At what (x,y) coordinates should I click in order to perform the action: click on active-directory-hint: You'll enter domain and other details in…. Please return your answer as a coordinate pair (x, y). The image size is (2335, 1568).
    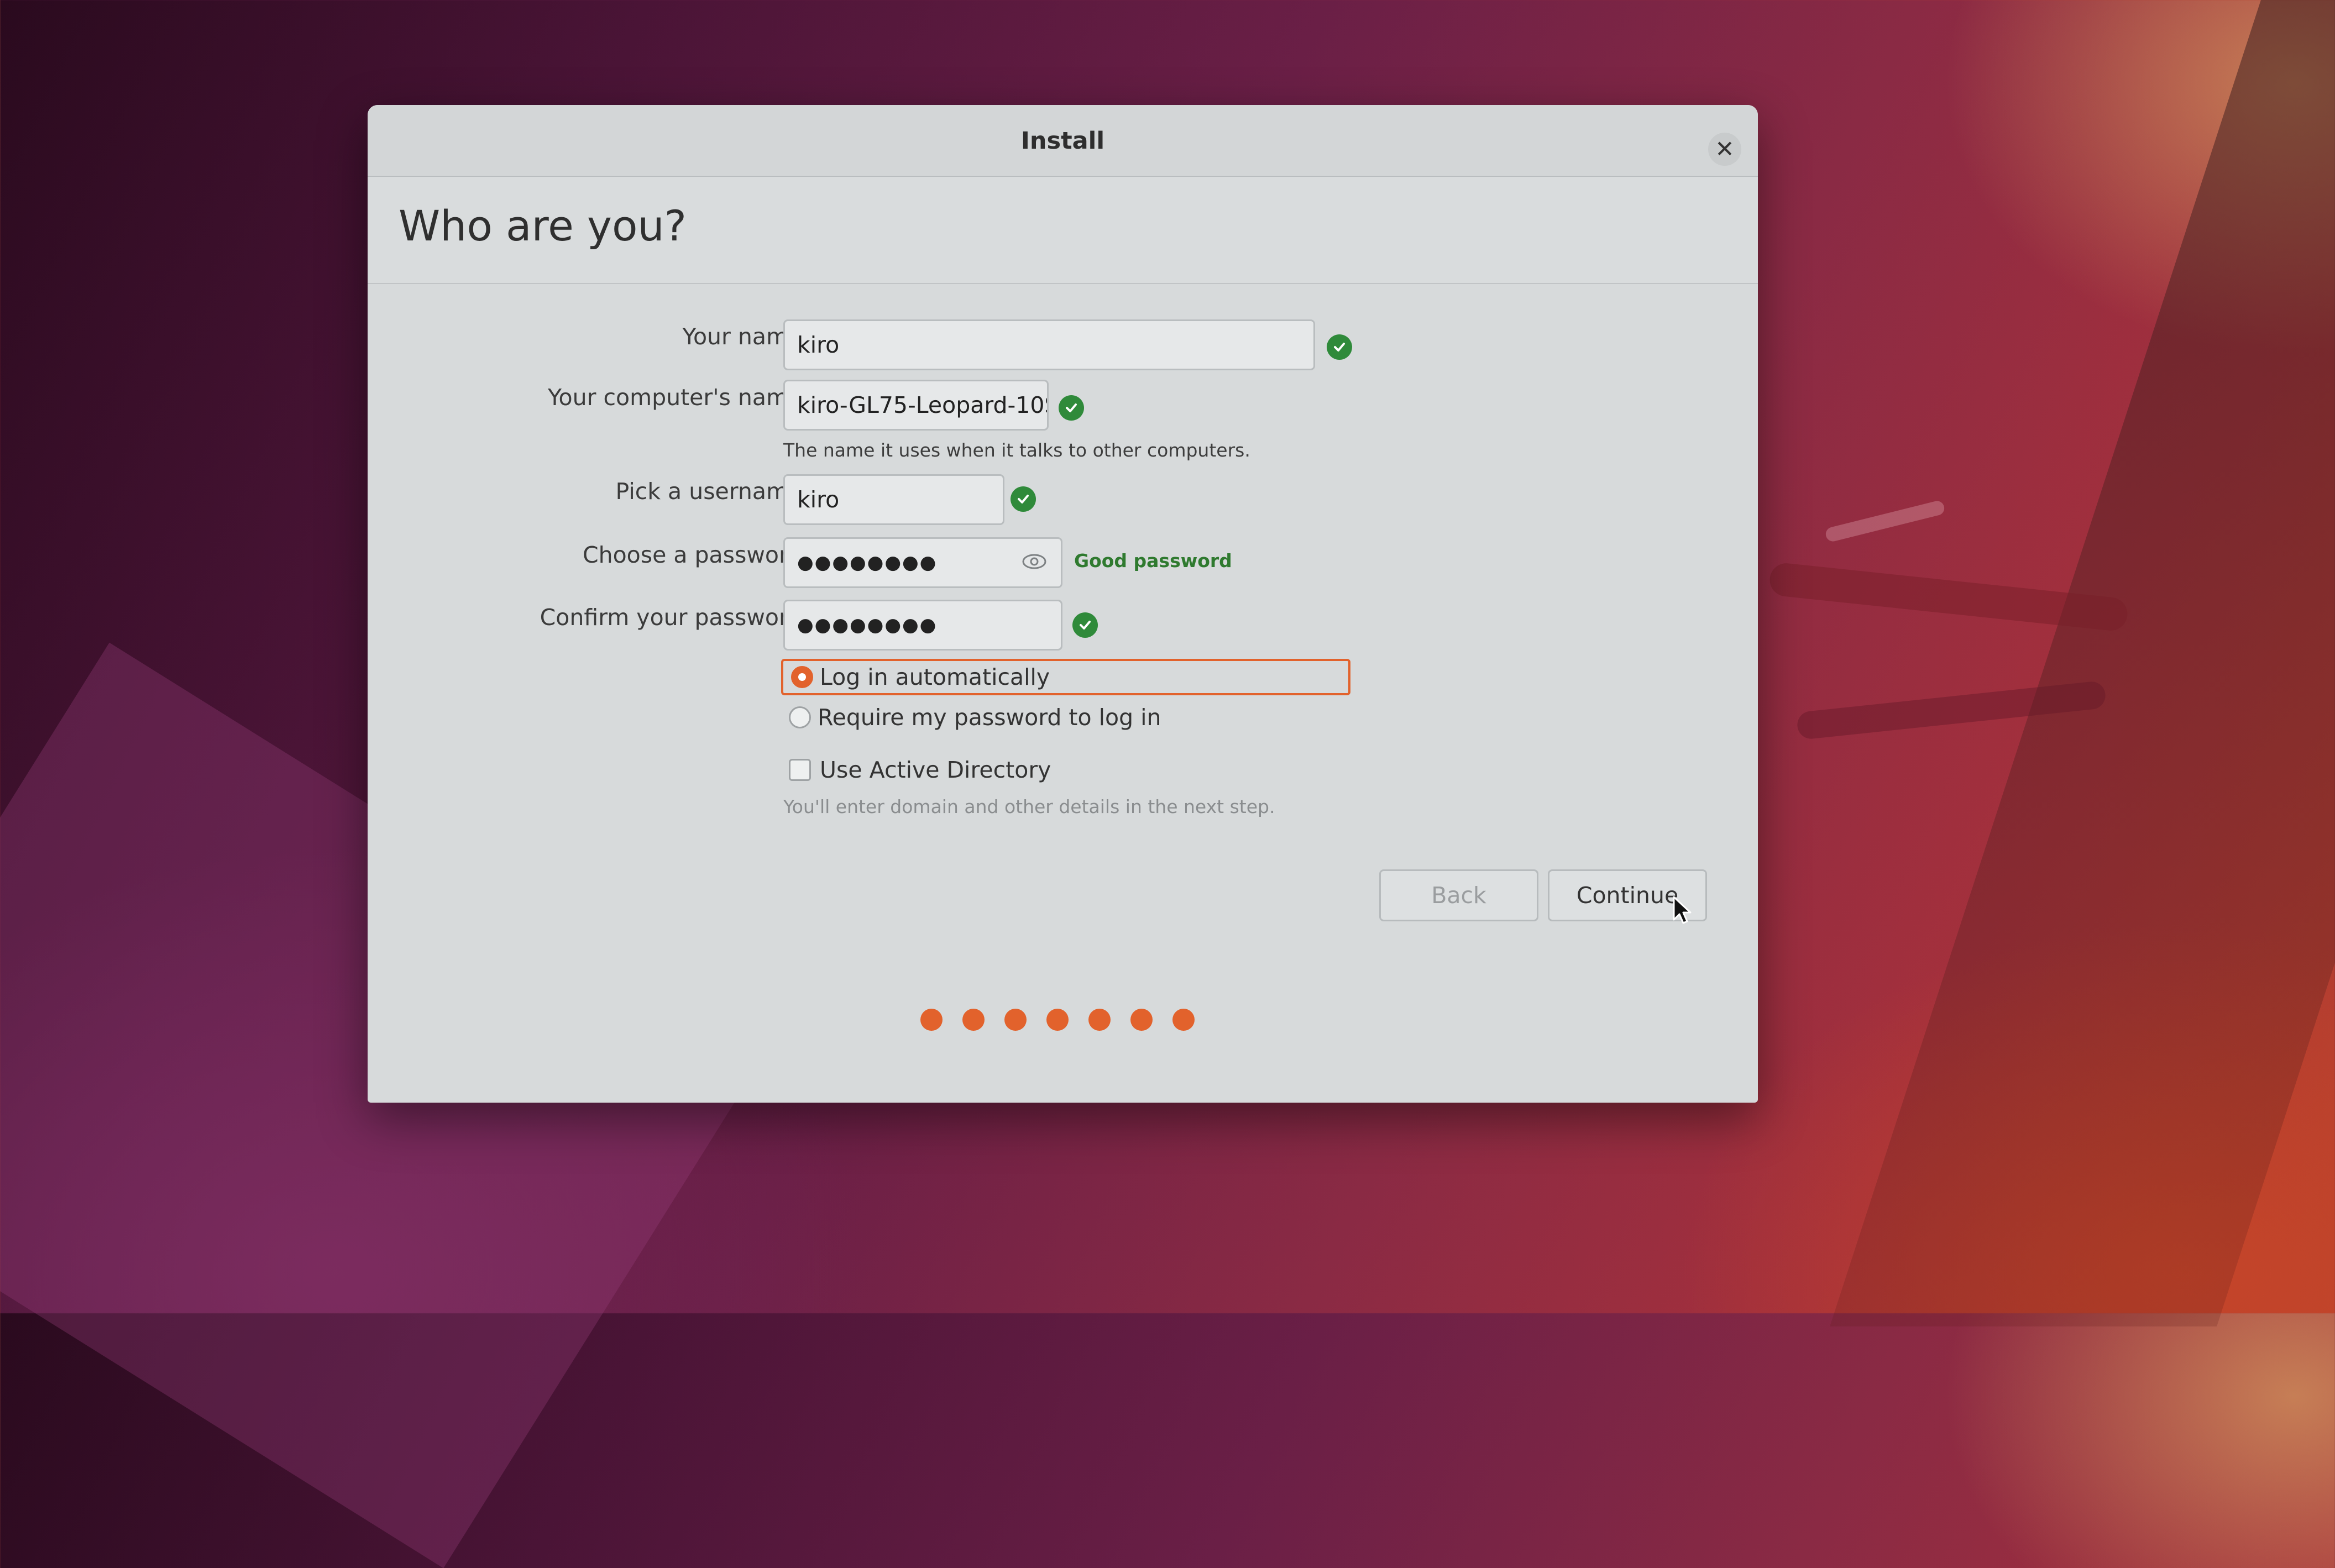
    Looking at the image, I should click on (1029, 806).